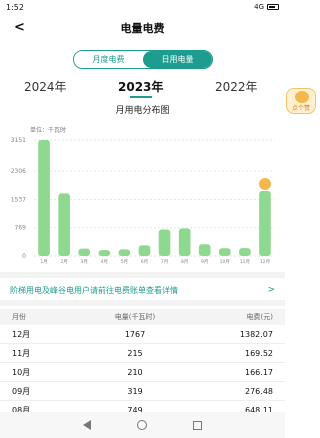 The width and height of the screenshot is (320, 438). I want to click on cell-month: 11月, so click(21, 353).